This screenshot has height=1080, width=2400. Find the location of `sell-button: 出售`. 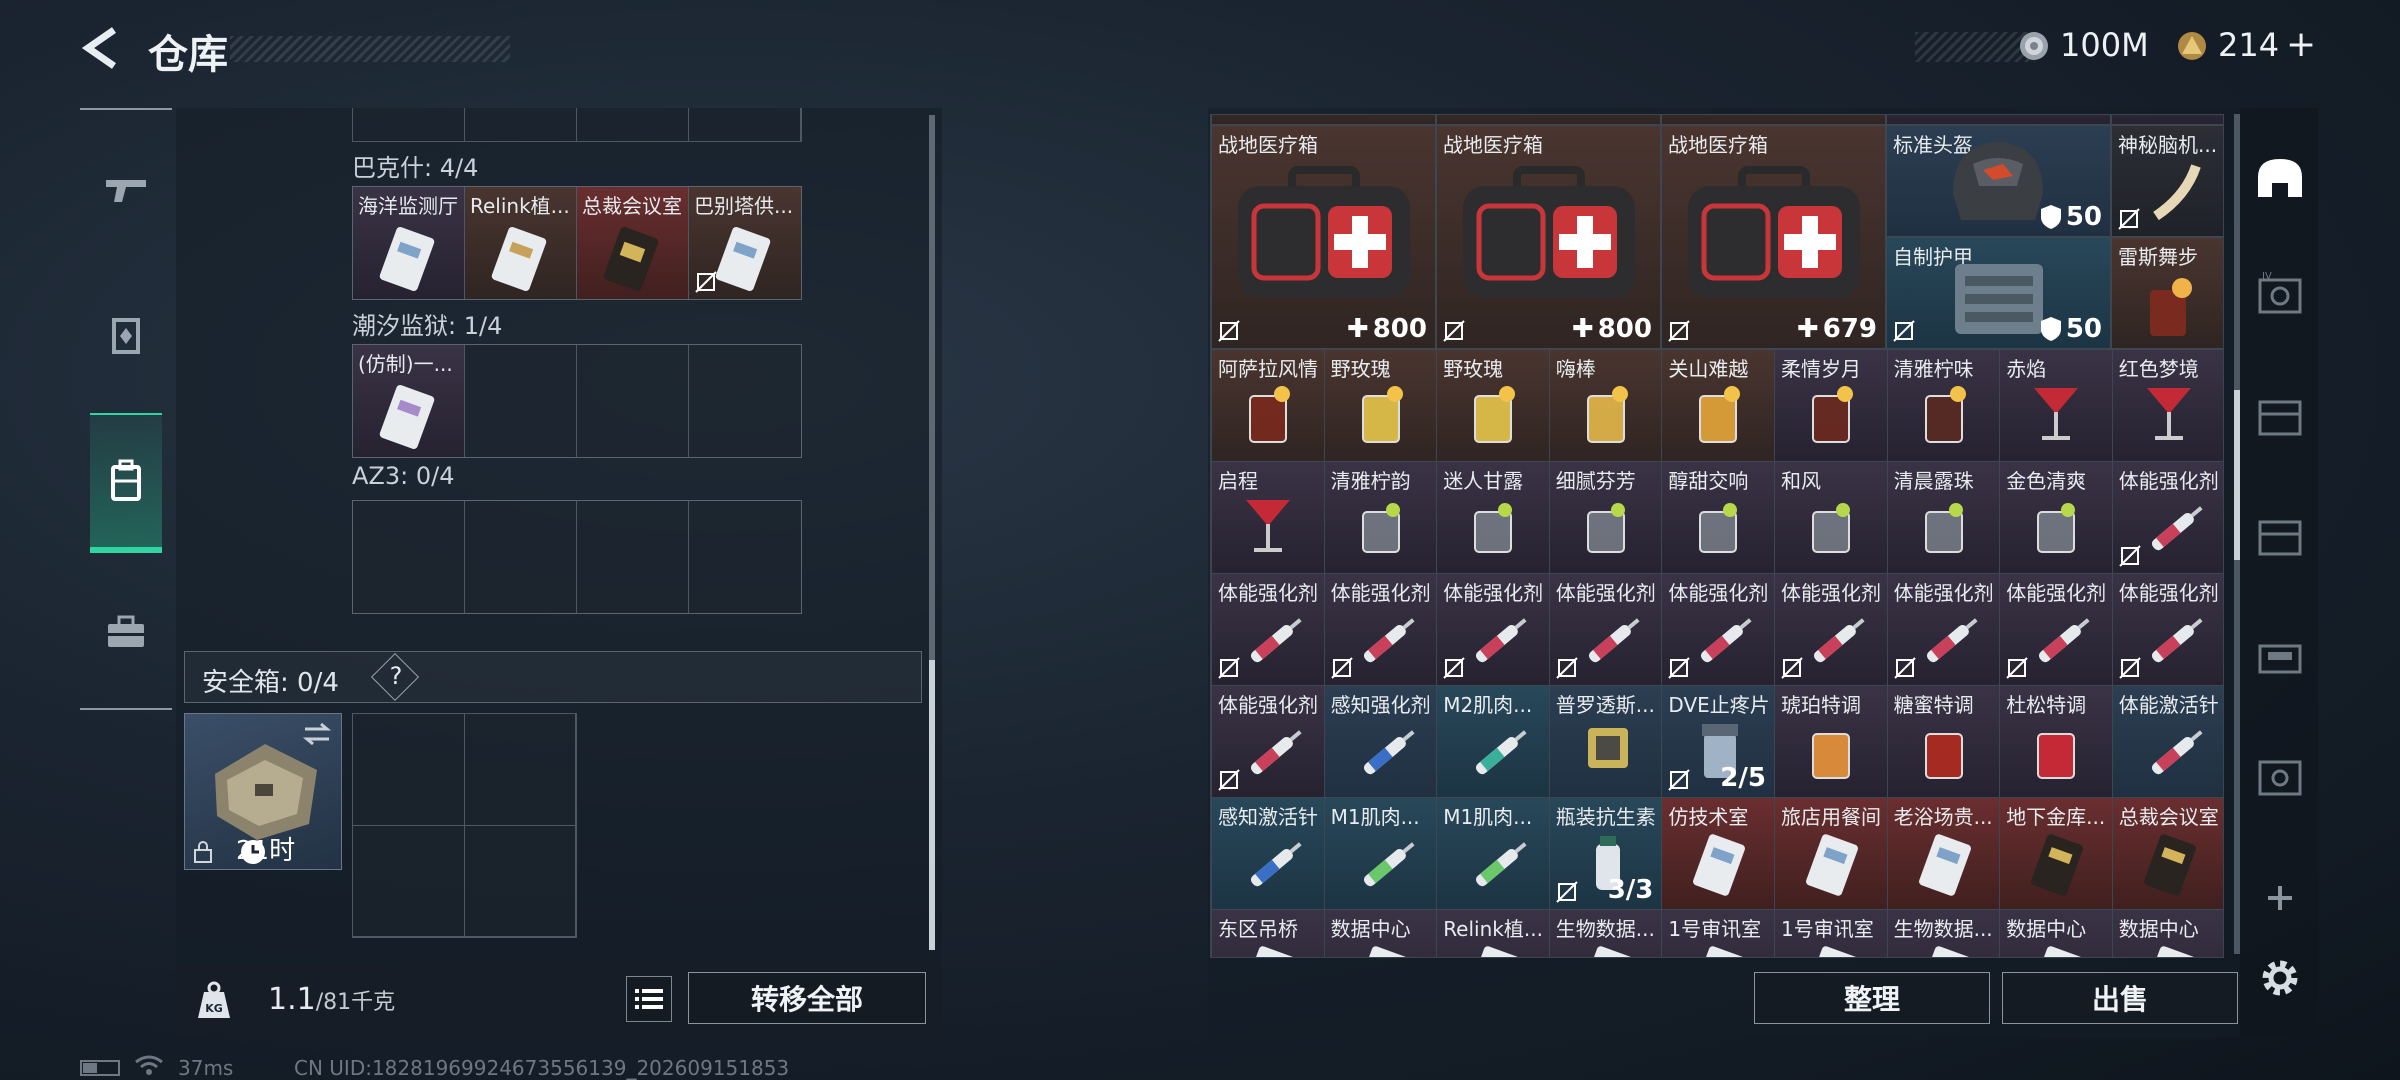

sell-button: 出售 is located at coordinates (2120, 998).